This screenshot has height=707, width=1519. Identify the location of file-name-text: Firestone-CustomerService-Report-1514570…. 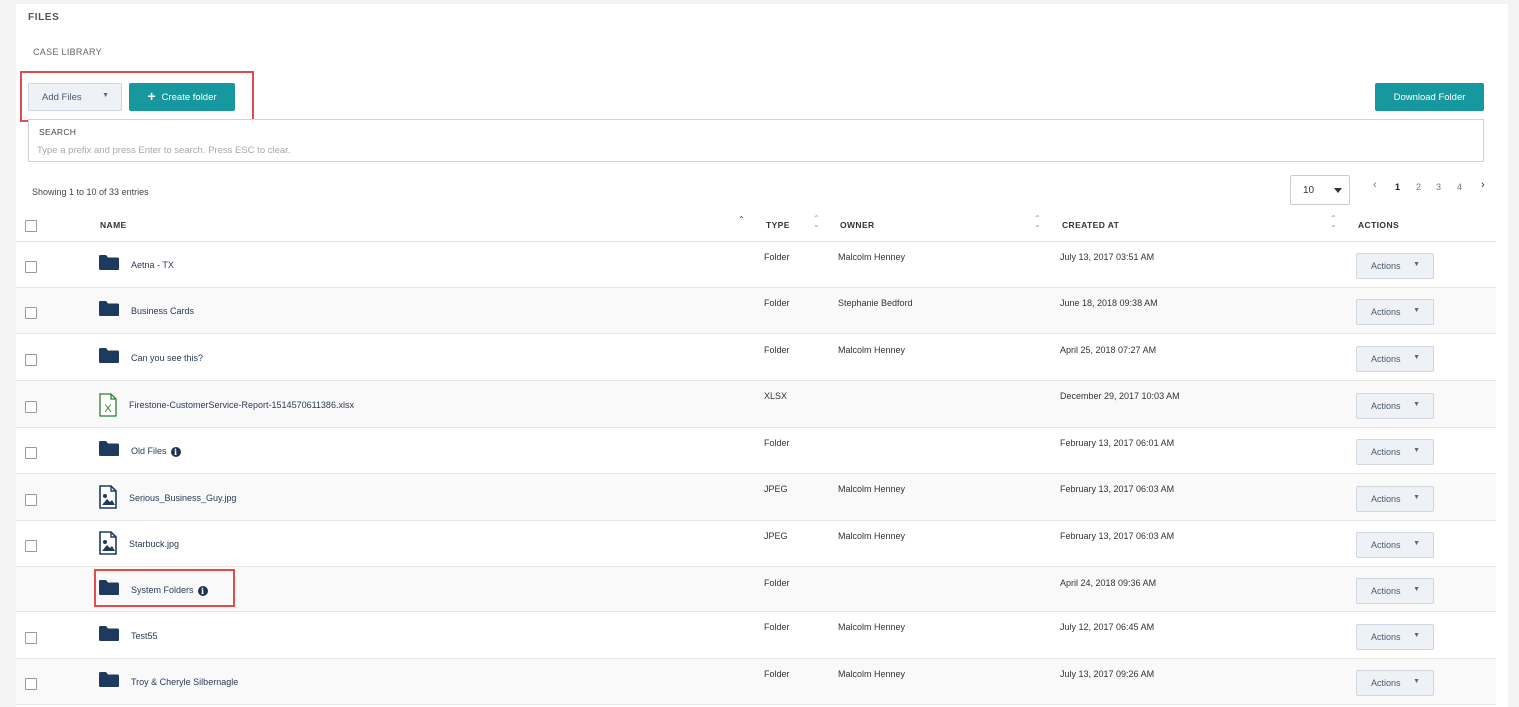
(241, 404).